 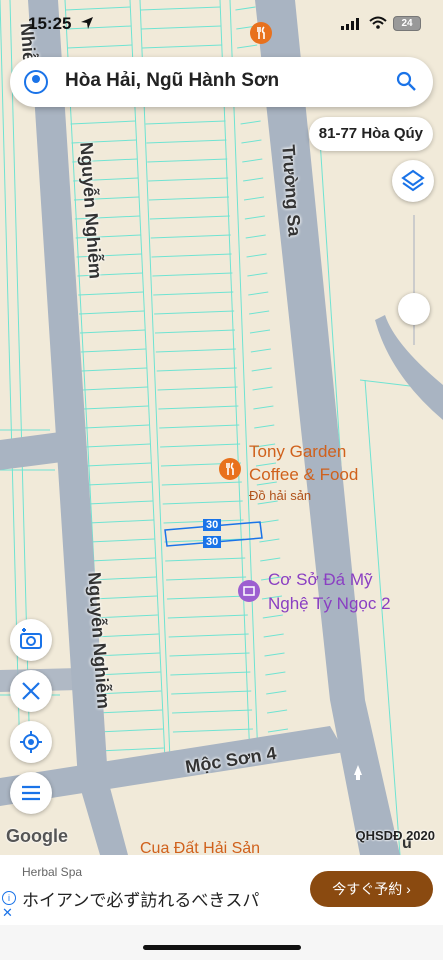 What do you see at coordinates (222, 947) in the screenshot?
I see `home-indicator` at bounding box center [222, 947].